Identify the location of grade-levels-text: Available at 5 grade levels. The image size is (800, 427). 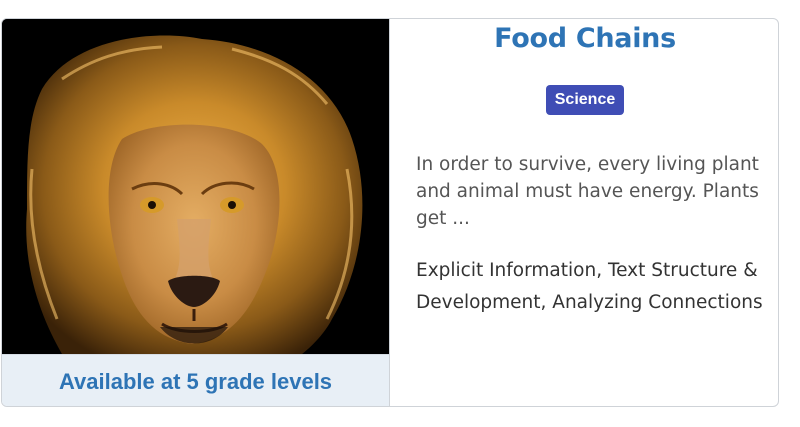
(195, 382).